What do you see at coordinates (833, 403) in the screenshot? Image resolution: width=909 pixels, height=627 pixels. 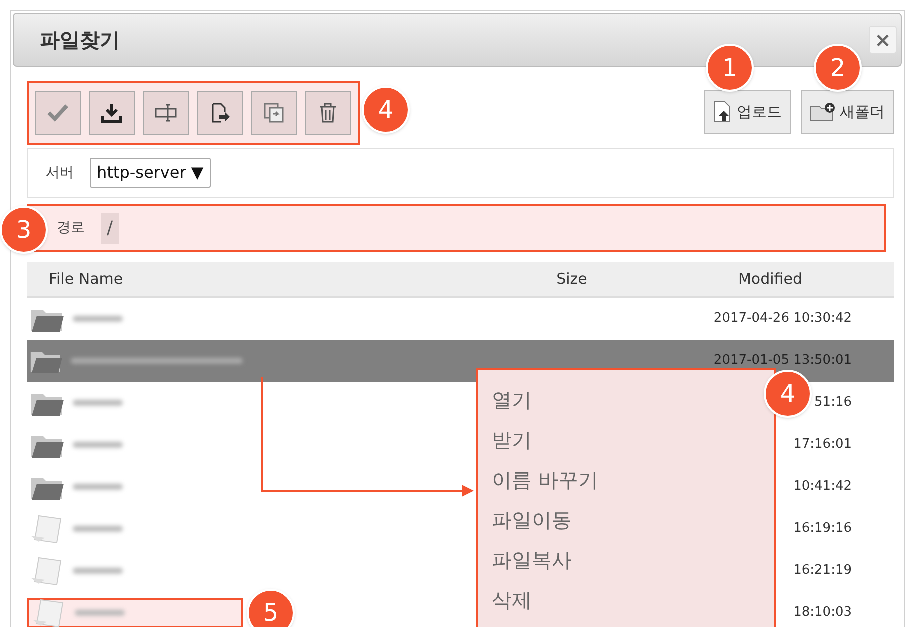 I see `modified-date: 51:16` at bounding box center [833, 403].